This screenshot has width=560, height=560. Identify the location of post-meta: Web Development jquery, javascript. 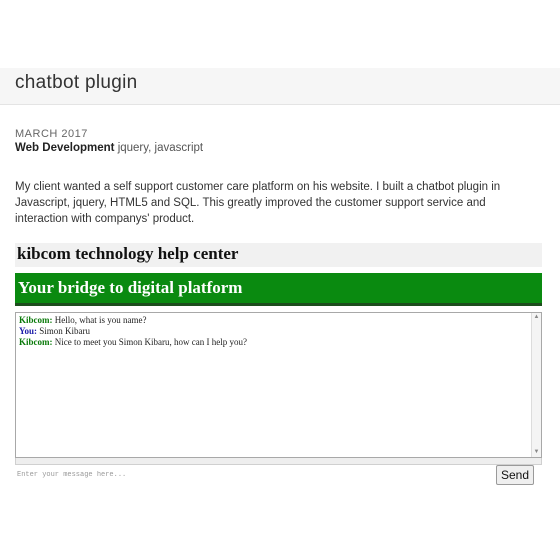
(109, 148).